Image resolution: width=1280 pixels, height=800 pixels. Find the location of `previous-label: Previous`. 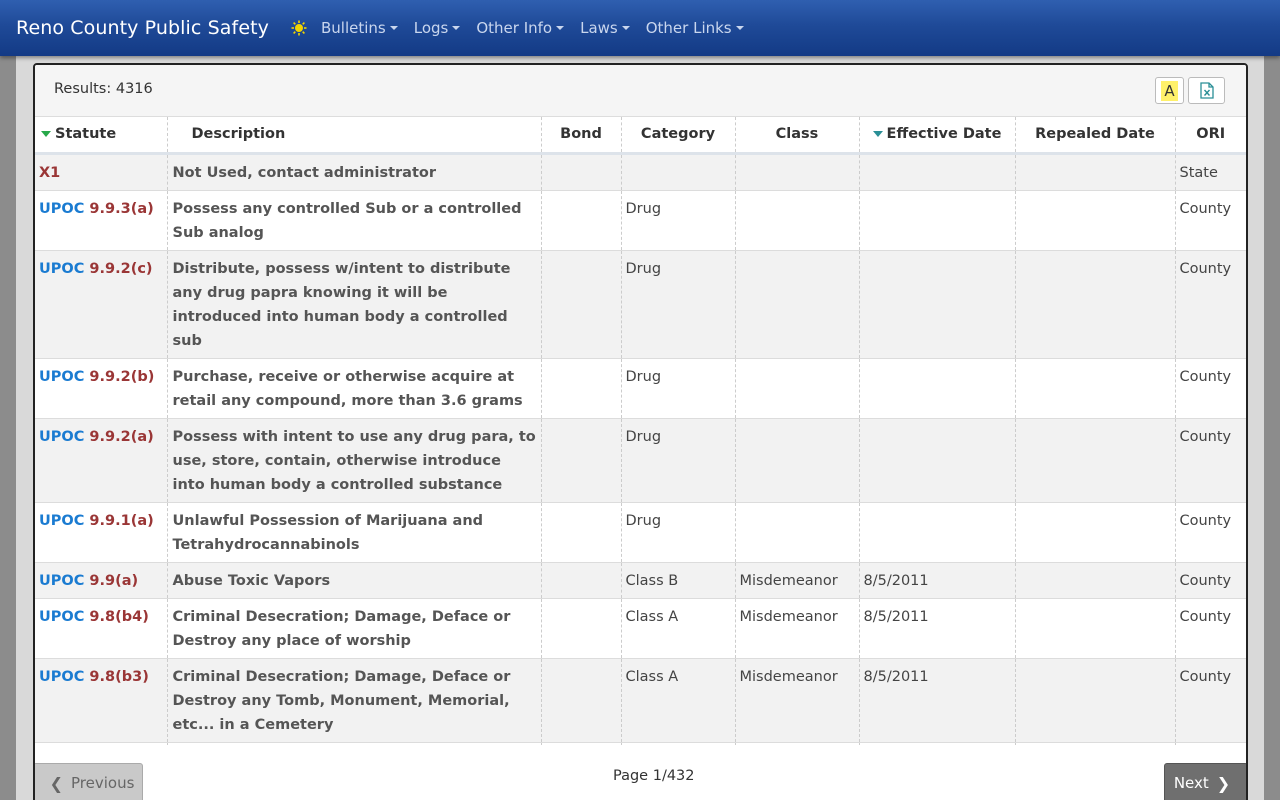

previous-label: Previous is located at coordinates (103, 783).